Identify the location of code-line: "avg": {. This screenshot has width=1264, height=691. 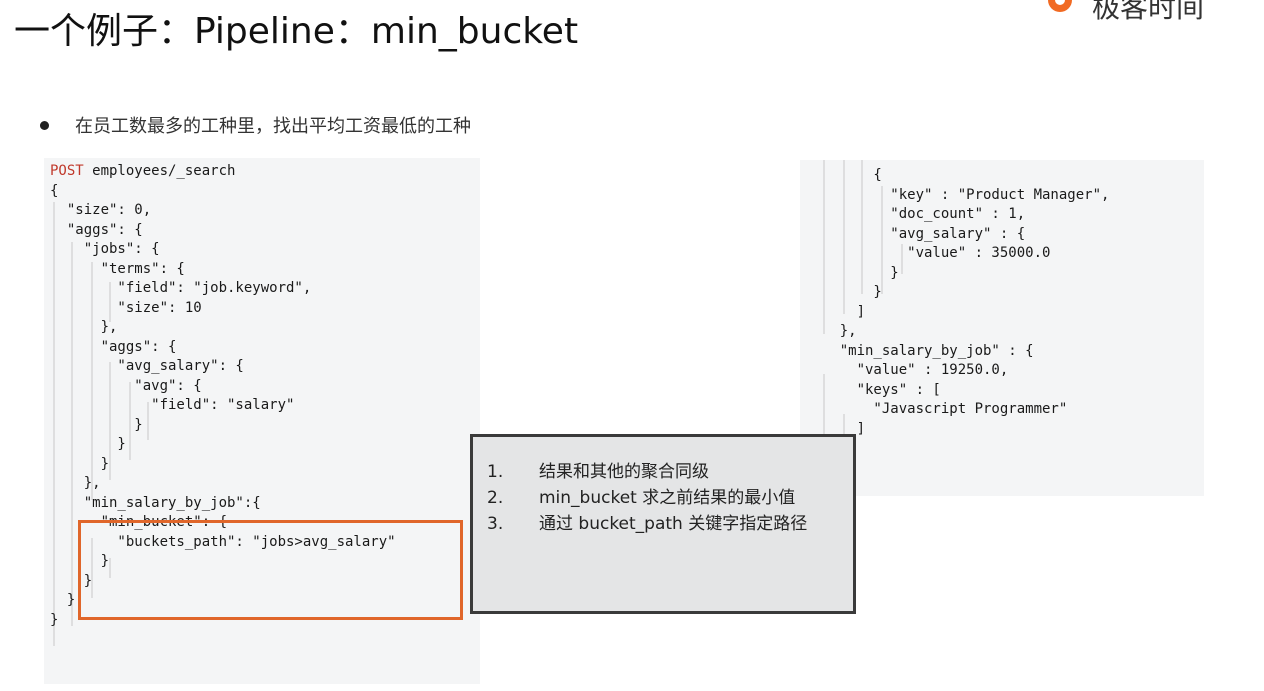
(126, 385).